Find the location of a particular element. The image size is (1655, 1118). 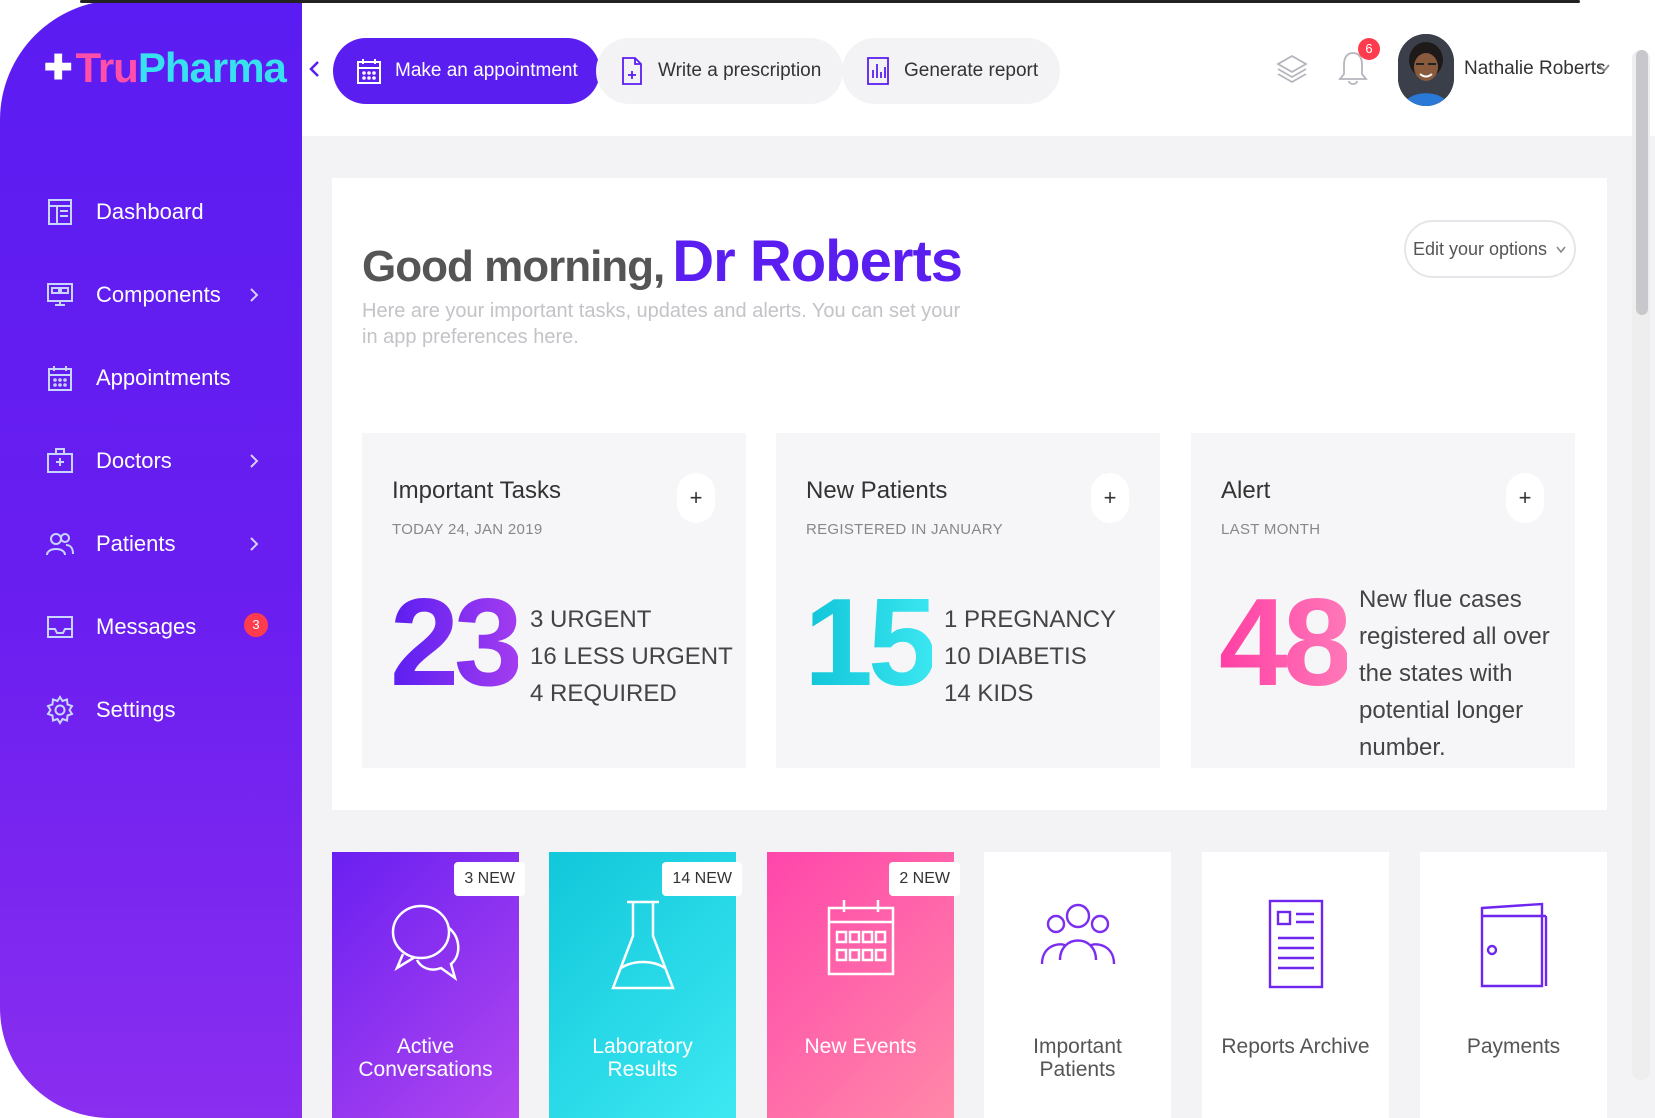

chat-bubbles-icon is located at coordinates (425, 943).